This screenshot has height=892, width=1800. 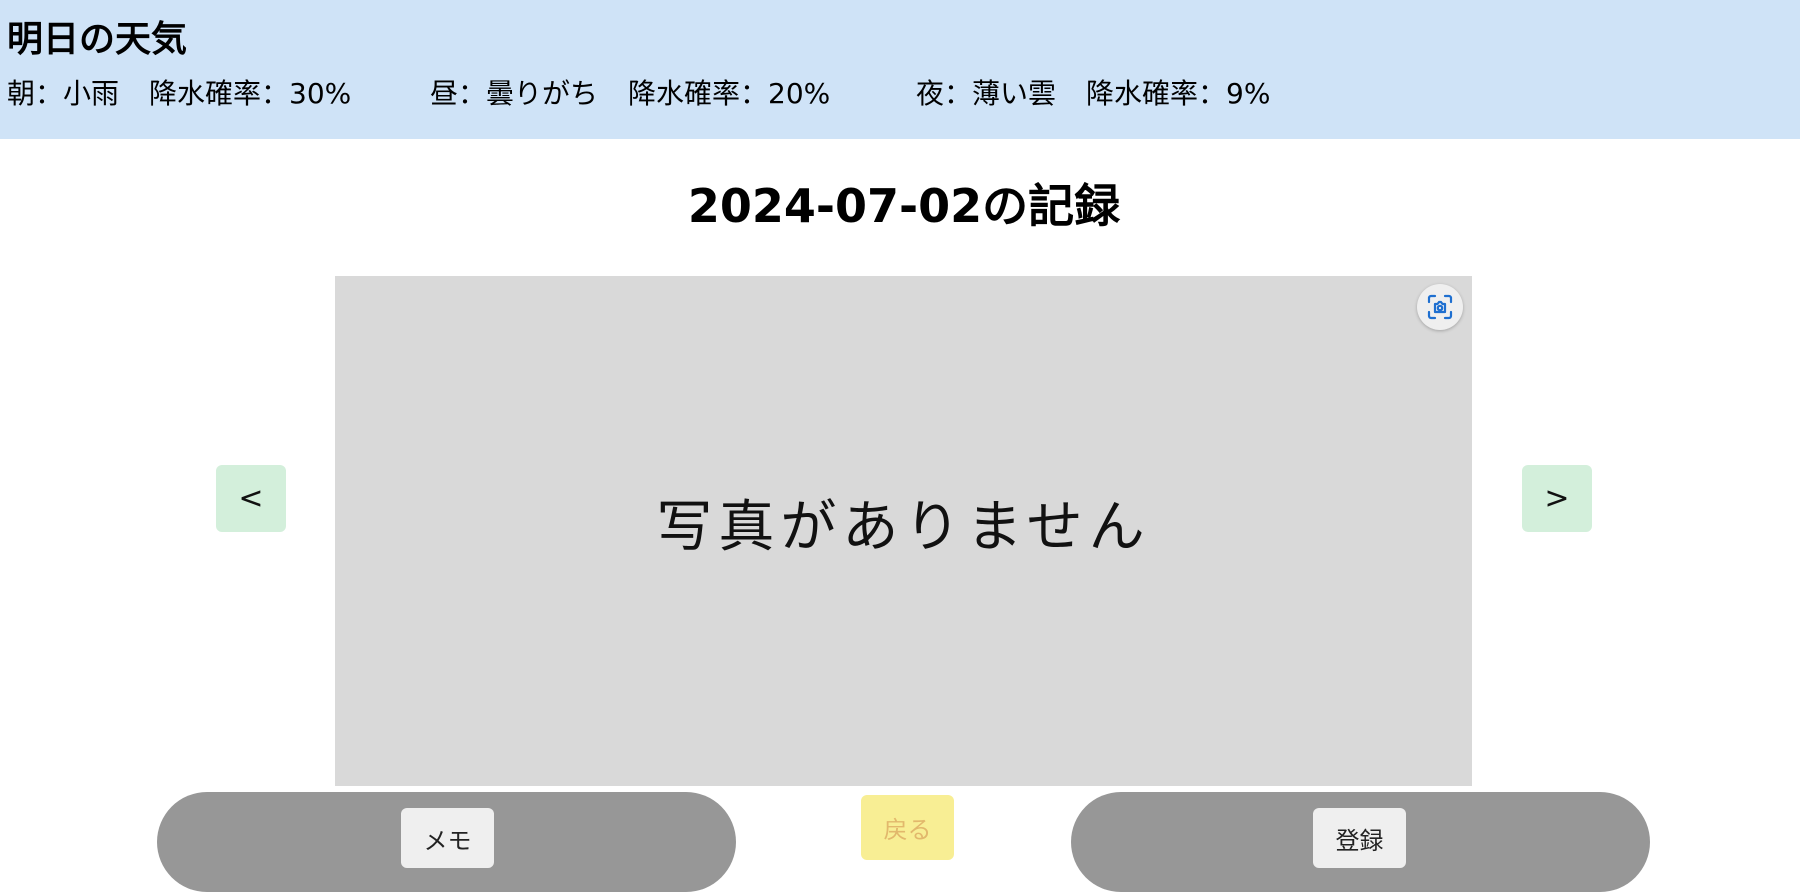 What do you see at coordinates (986, 93) in the screenshot?
I see `forecast-night-label: 夜：薄い雲` at bounding box center [986, 93].